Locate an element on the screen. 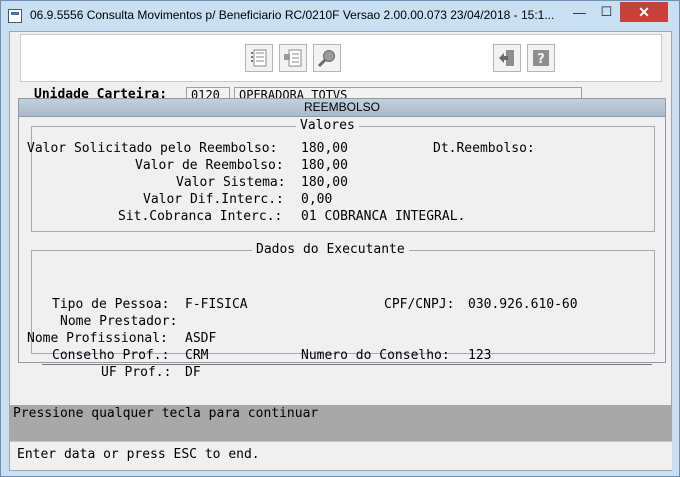 This screenshot has width=680, height=477. app-icon is located at coordinates (15, 16).